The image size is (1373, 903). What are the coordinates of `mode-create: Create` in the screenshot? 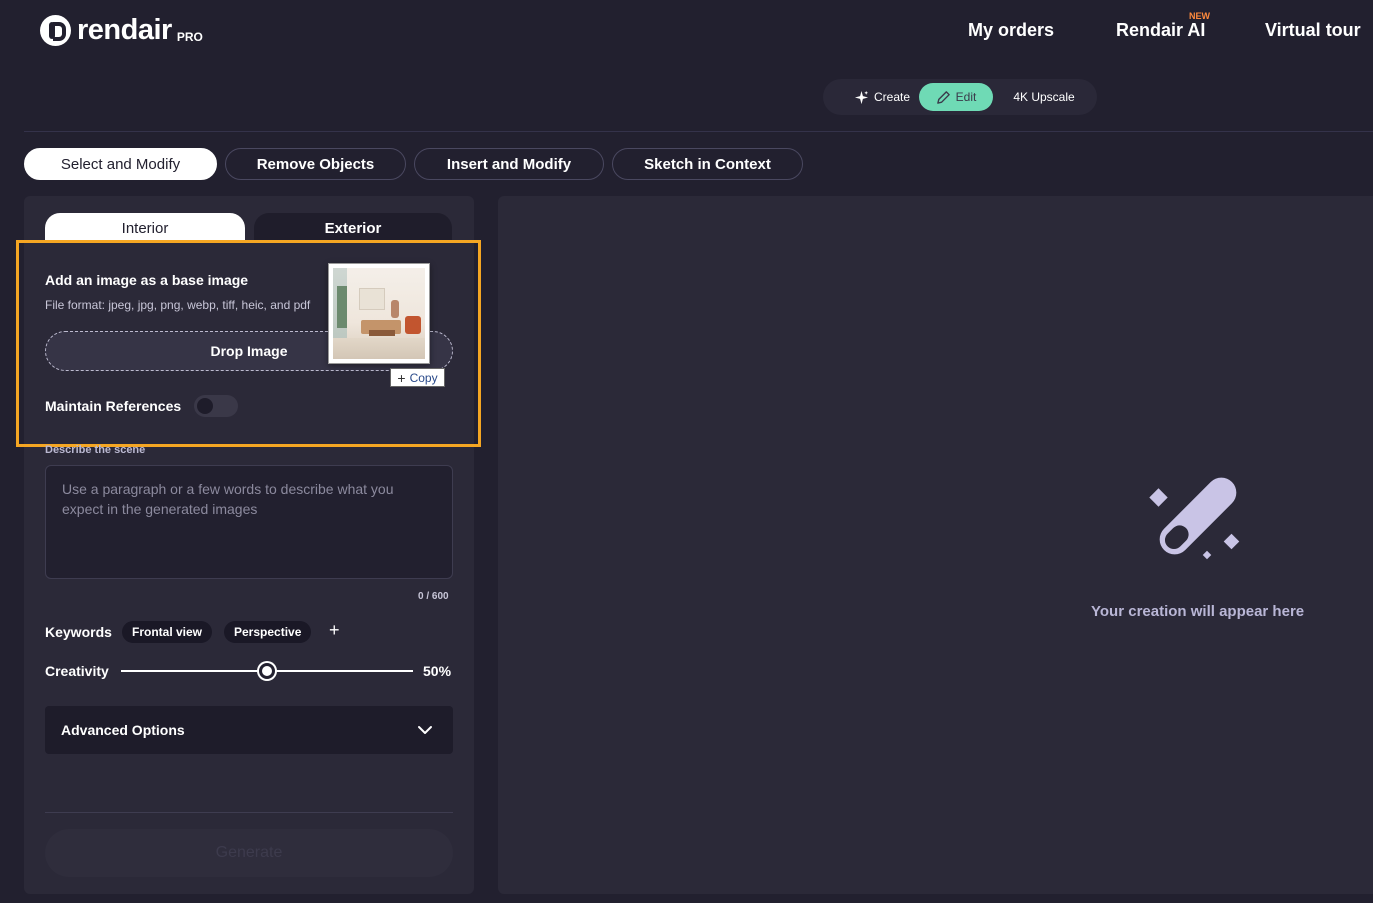 It's located at (882, 97).